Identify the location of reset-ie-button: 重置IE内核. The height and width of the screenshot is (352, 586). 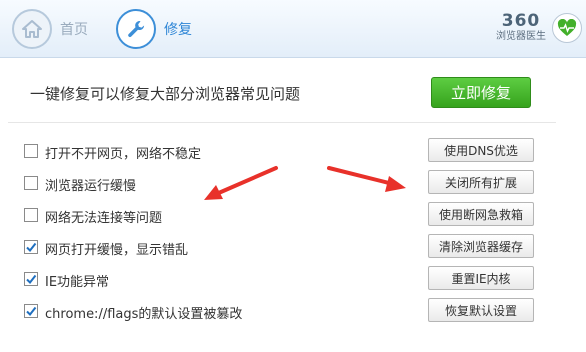
(481, 278).